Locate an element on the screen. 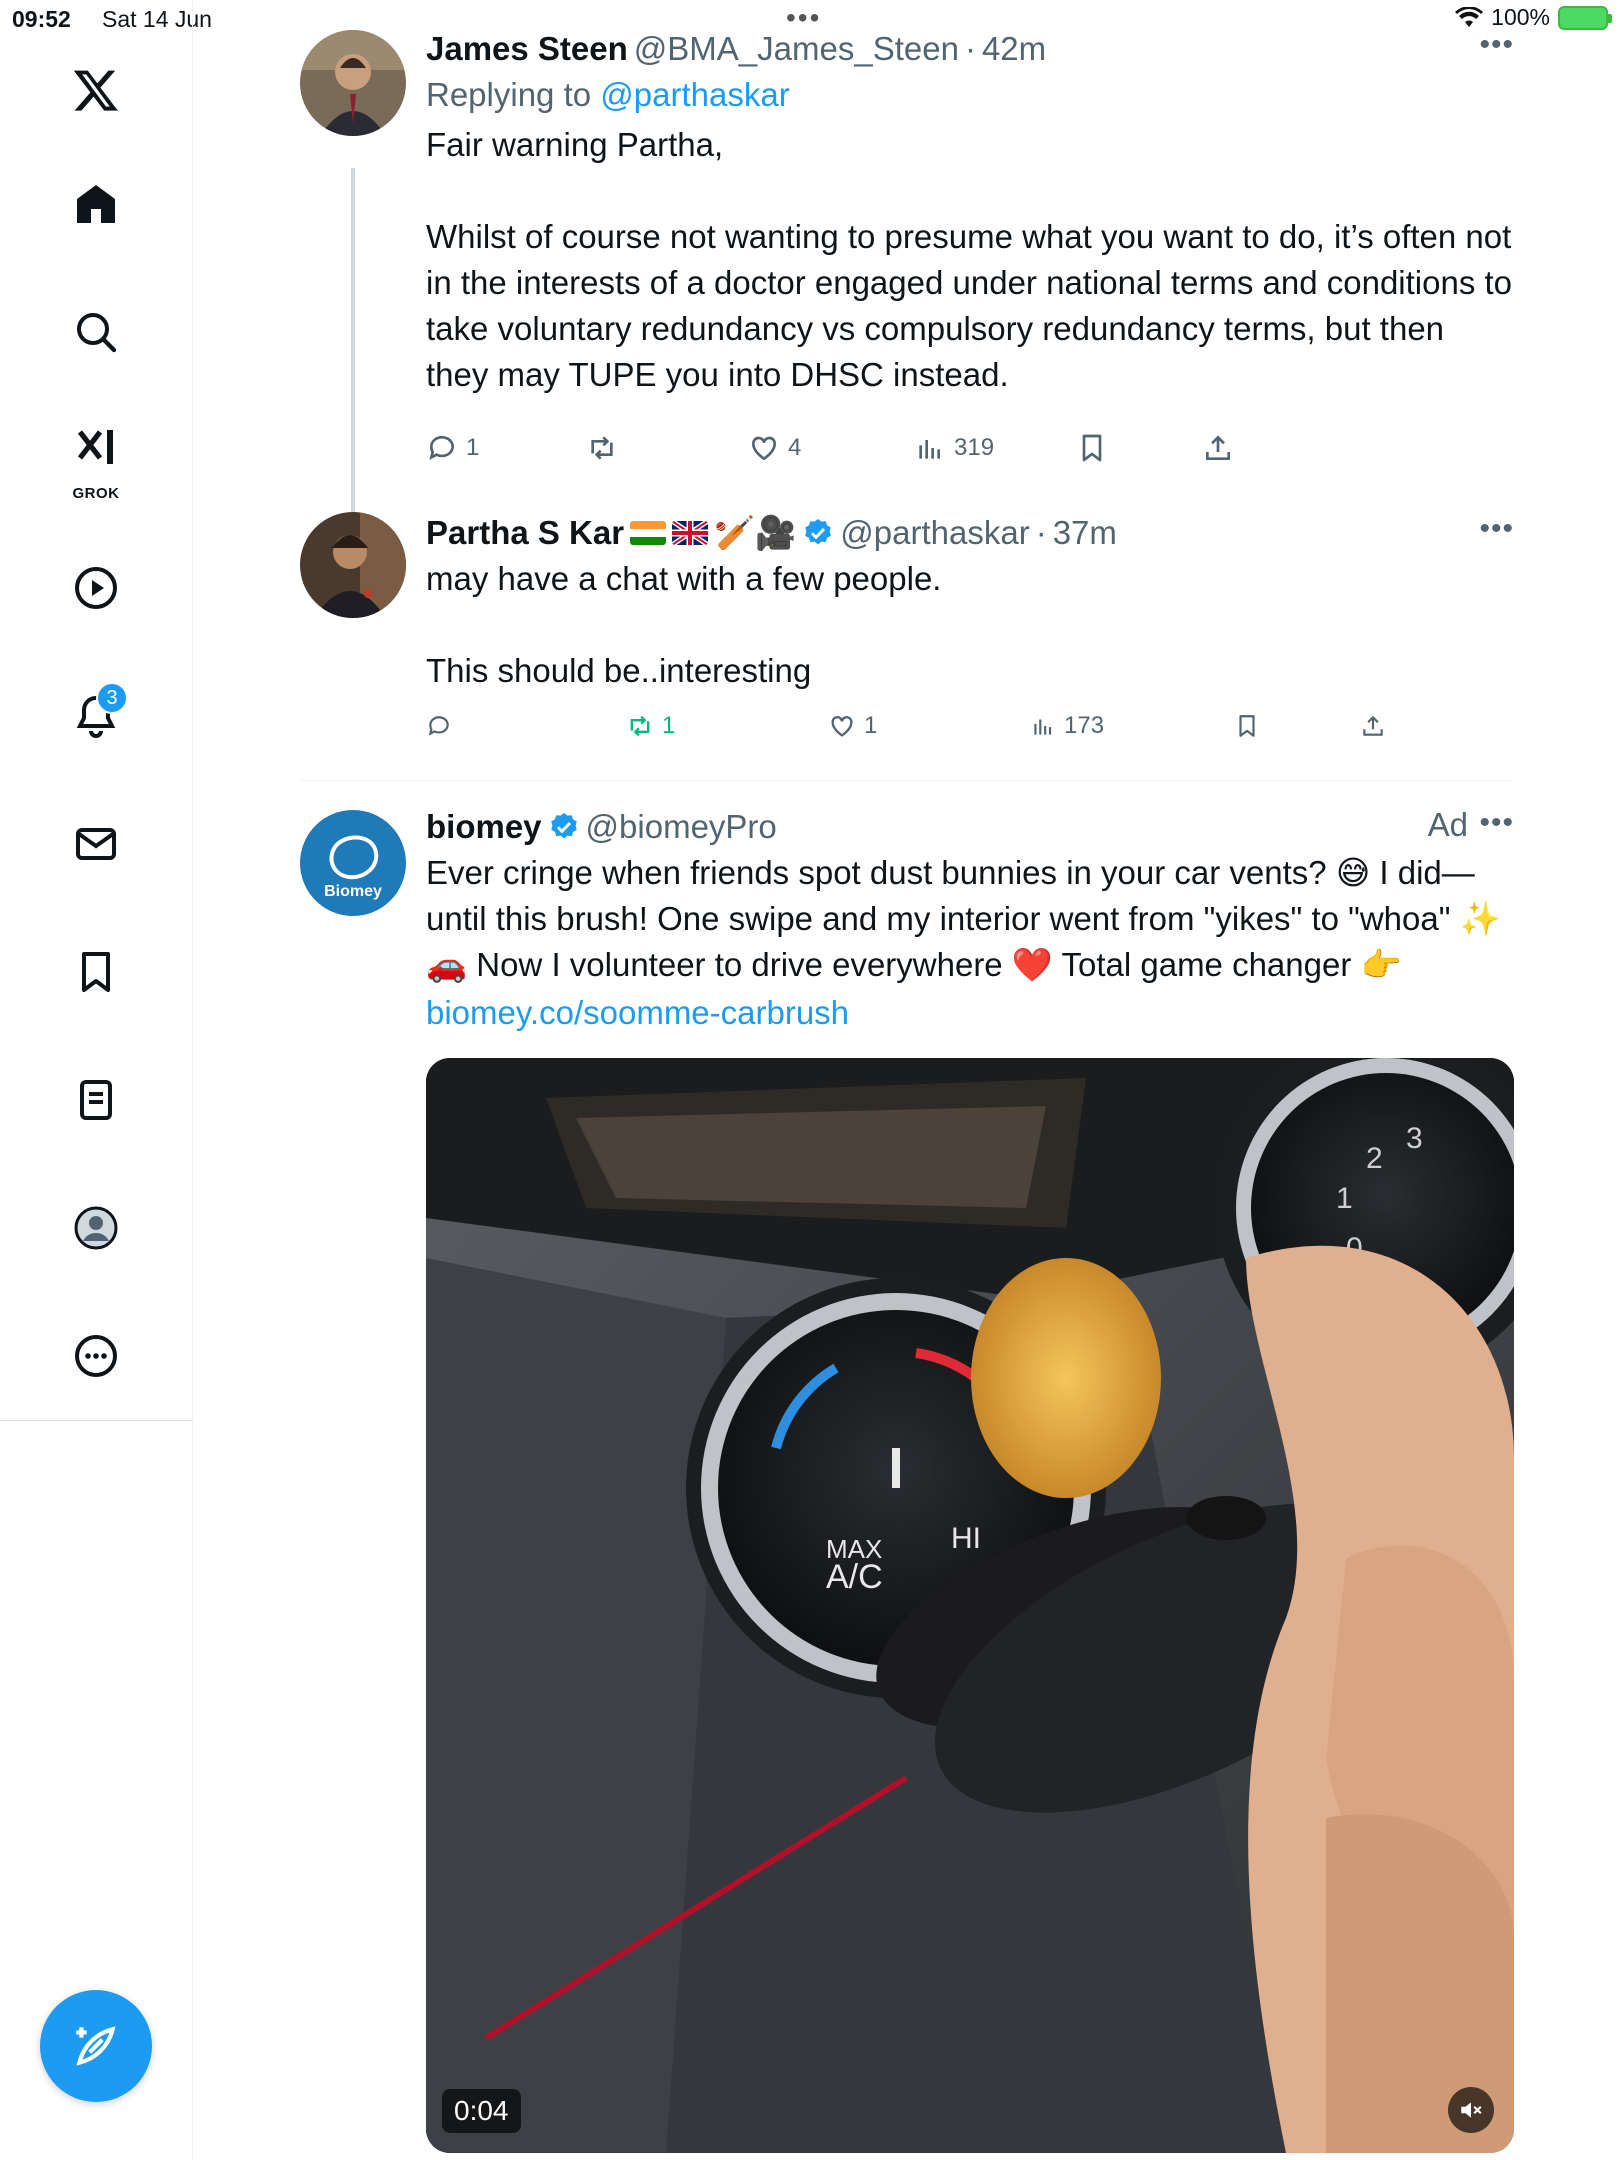 This screenshot has width=1620, height=2160. sidebar-item-profile is located at coordinates (96, 1228).